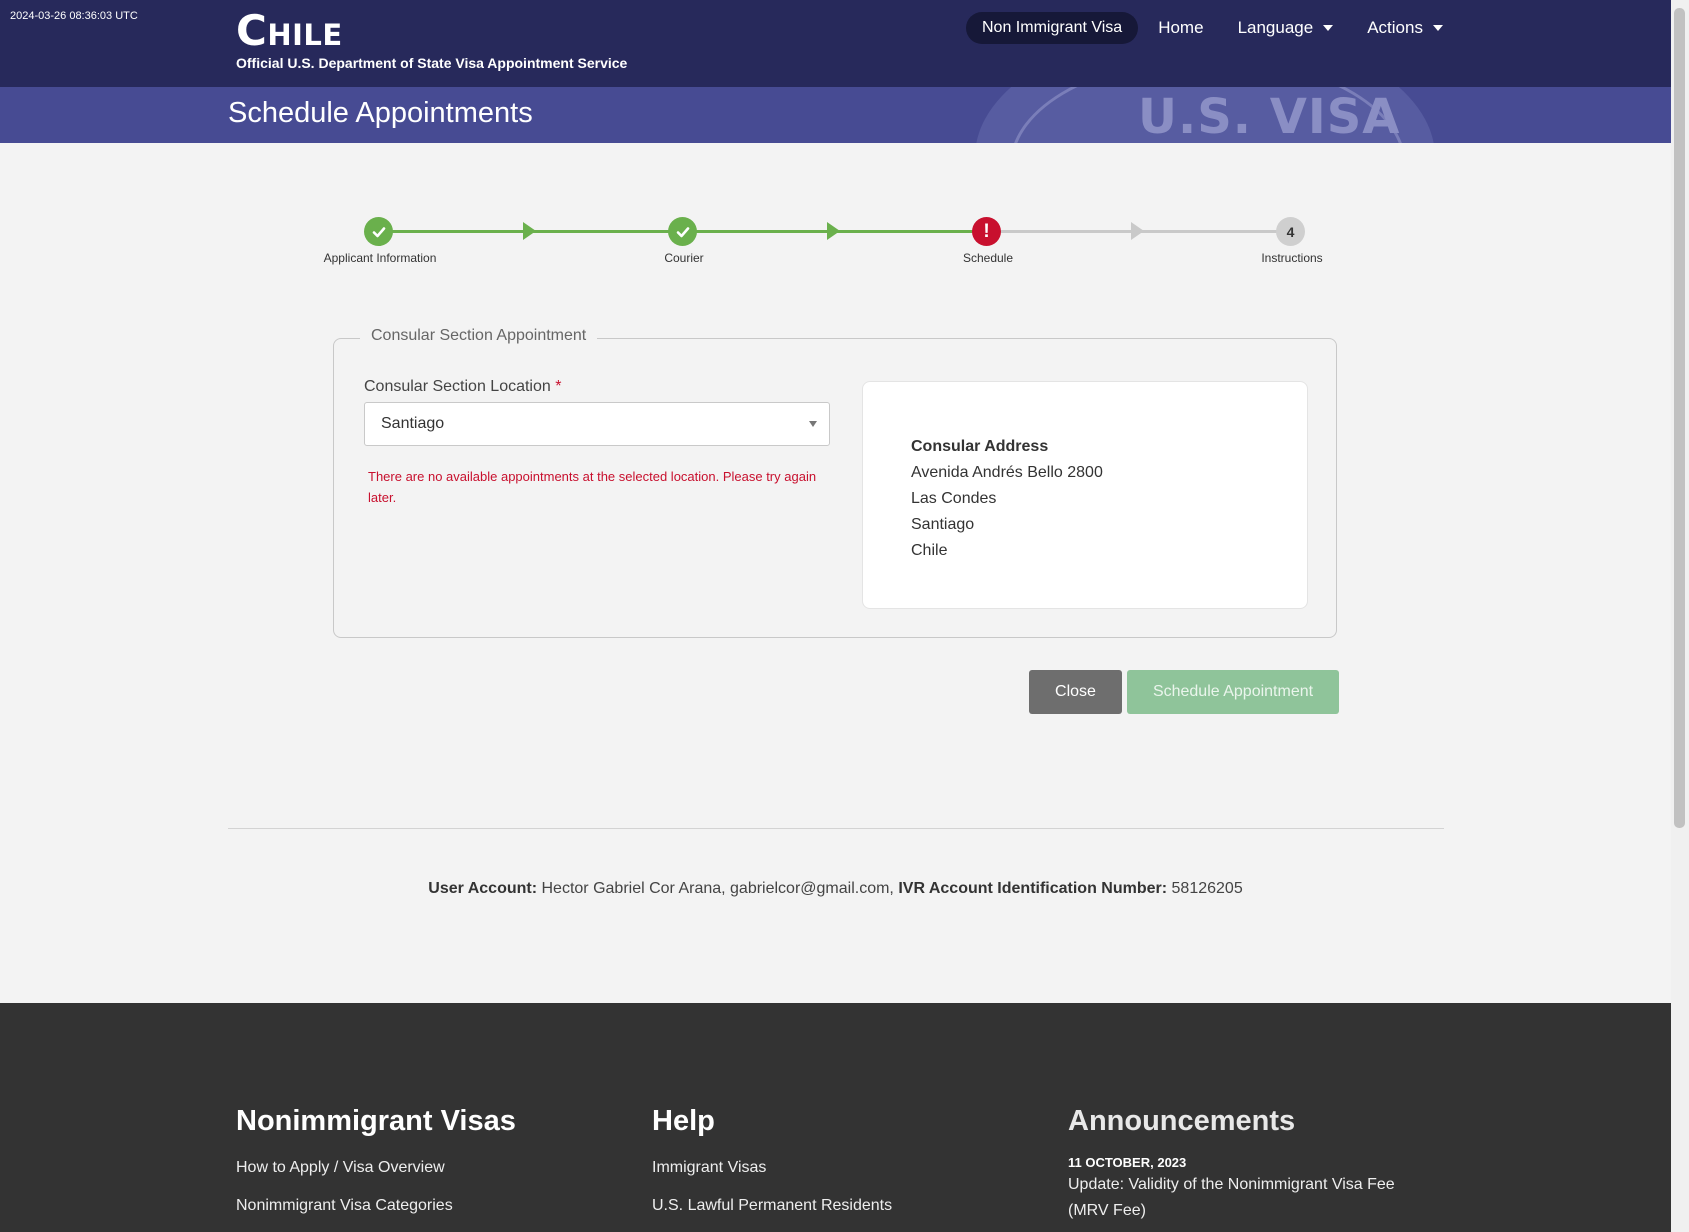 The height and width of the screenshot is (1232, 1689). I want to click on page-title: Schedule Appointments, so click(380, 113).